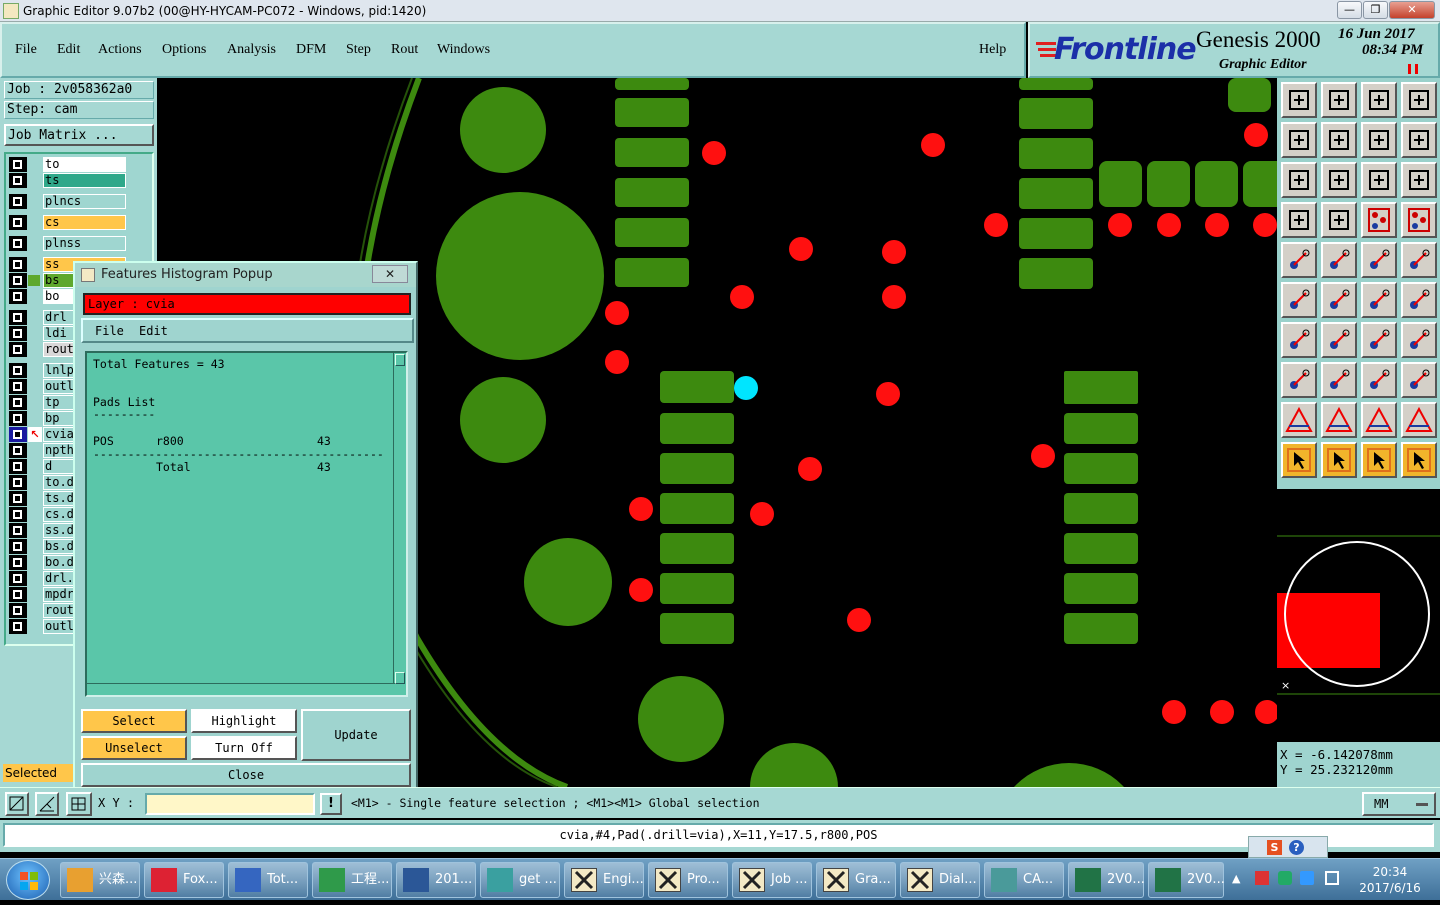  What do you see at coordinates (1399, 804) in the screenshot?
I see `units-selector: MM` at bounding box center [1399, 804].